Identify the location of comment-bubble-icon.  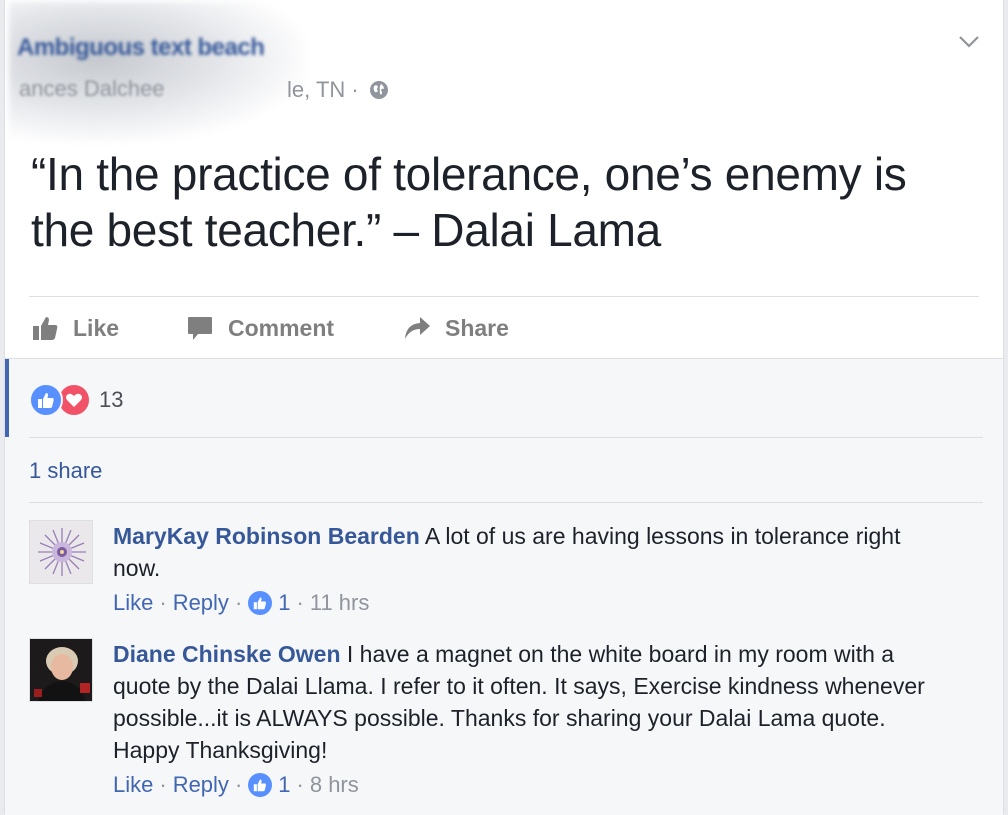
(200, 328).